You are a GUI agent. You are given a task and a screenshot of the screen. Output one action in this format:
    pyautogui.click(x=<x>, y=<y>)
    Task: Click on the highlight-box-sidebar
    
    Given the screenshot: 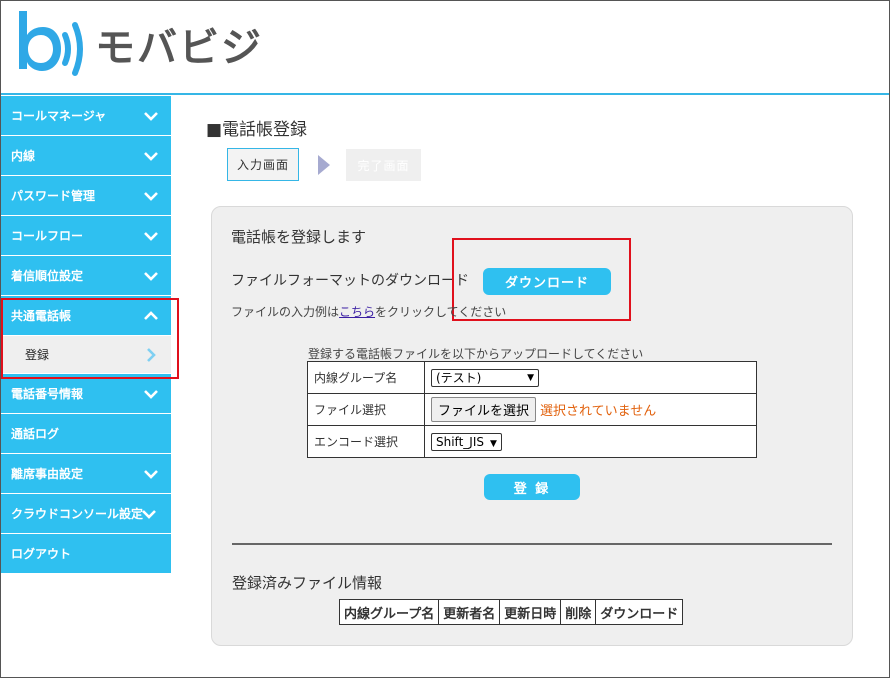 What is the action you would take?
    pyautogui.click(x=90, y=338)
    